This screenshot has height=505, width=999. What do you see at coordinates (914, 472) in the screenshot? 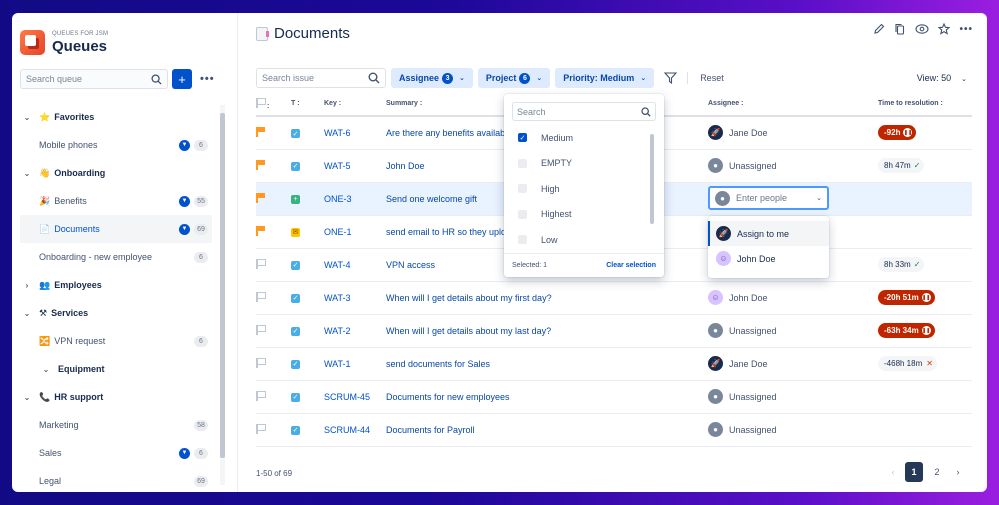
I see `page-button: 1` at bounding box center [914, 472].